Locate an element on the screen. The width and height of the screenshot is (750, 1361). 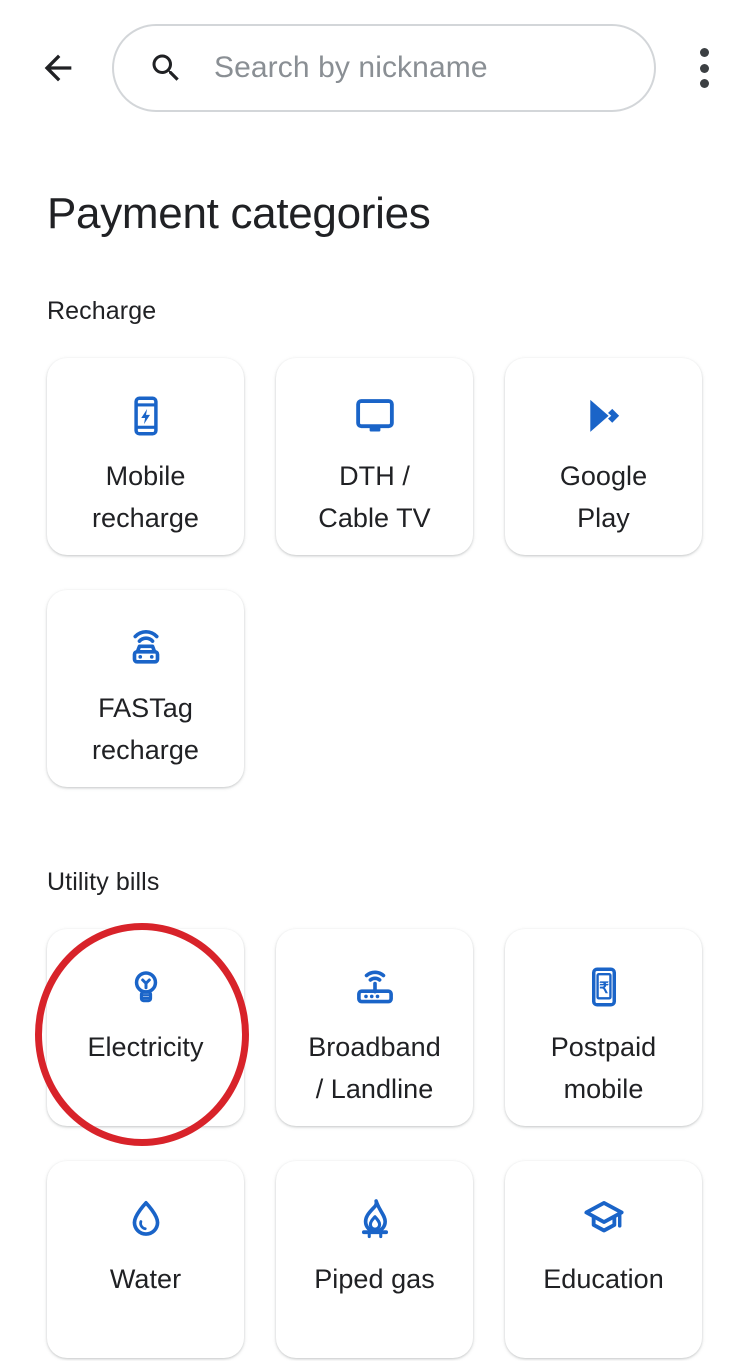
section-label-utility-bills: Utility bills is located at coordinates (103, 882).